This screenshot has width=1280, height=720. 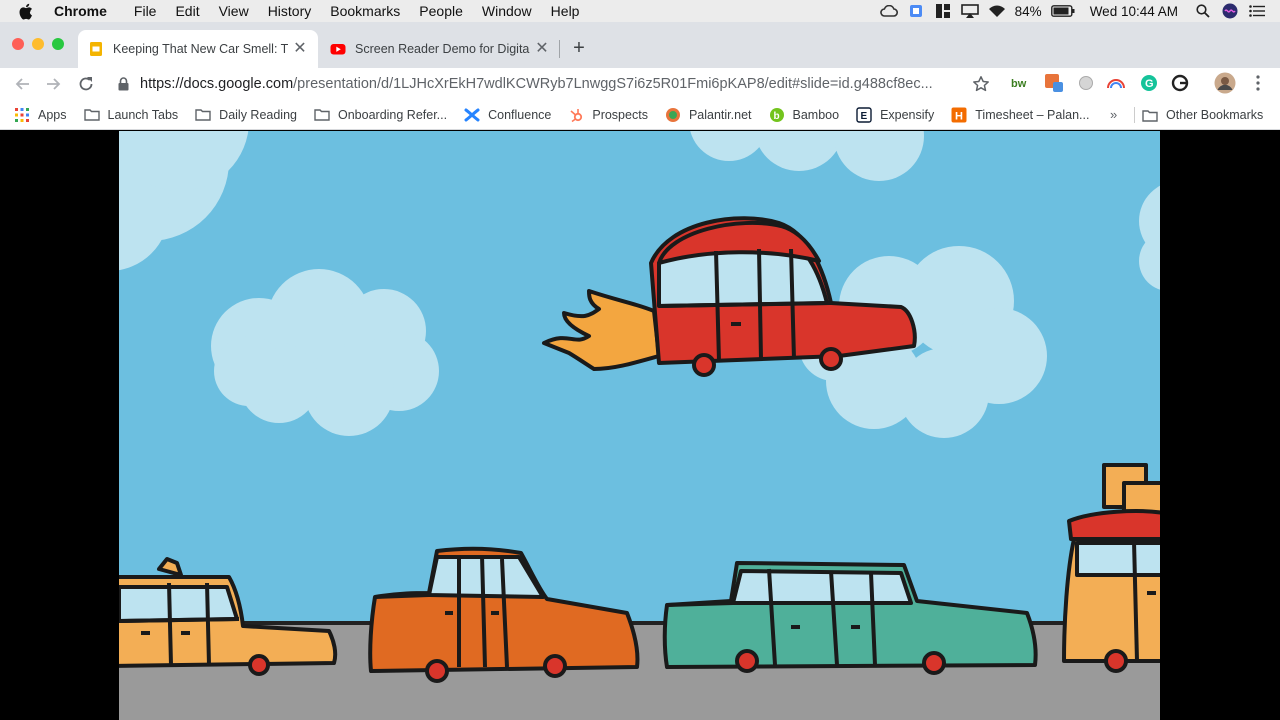 What do you see at coordinates (816, 114) in the screenshot?
I see `bookmark-label: Bamboo` at bounding box center [816, 114].